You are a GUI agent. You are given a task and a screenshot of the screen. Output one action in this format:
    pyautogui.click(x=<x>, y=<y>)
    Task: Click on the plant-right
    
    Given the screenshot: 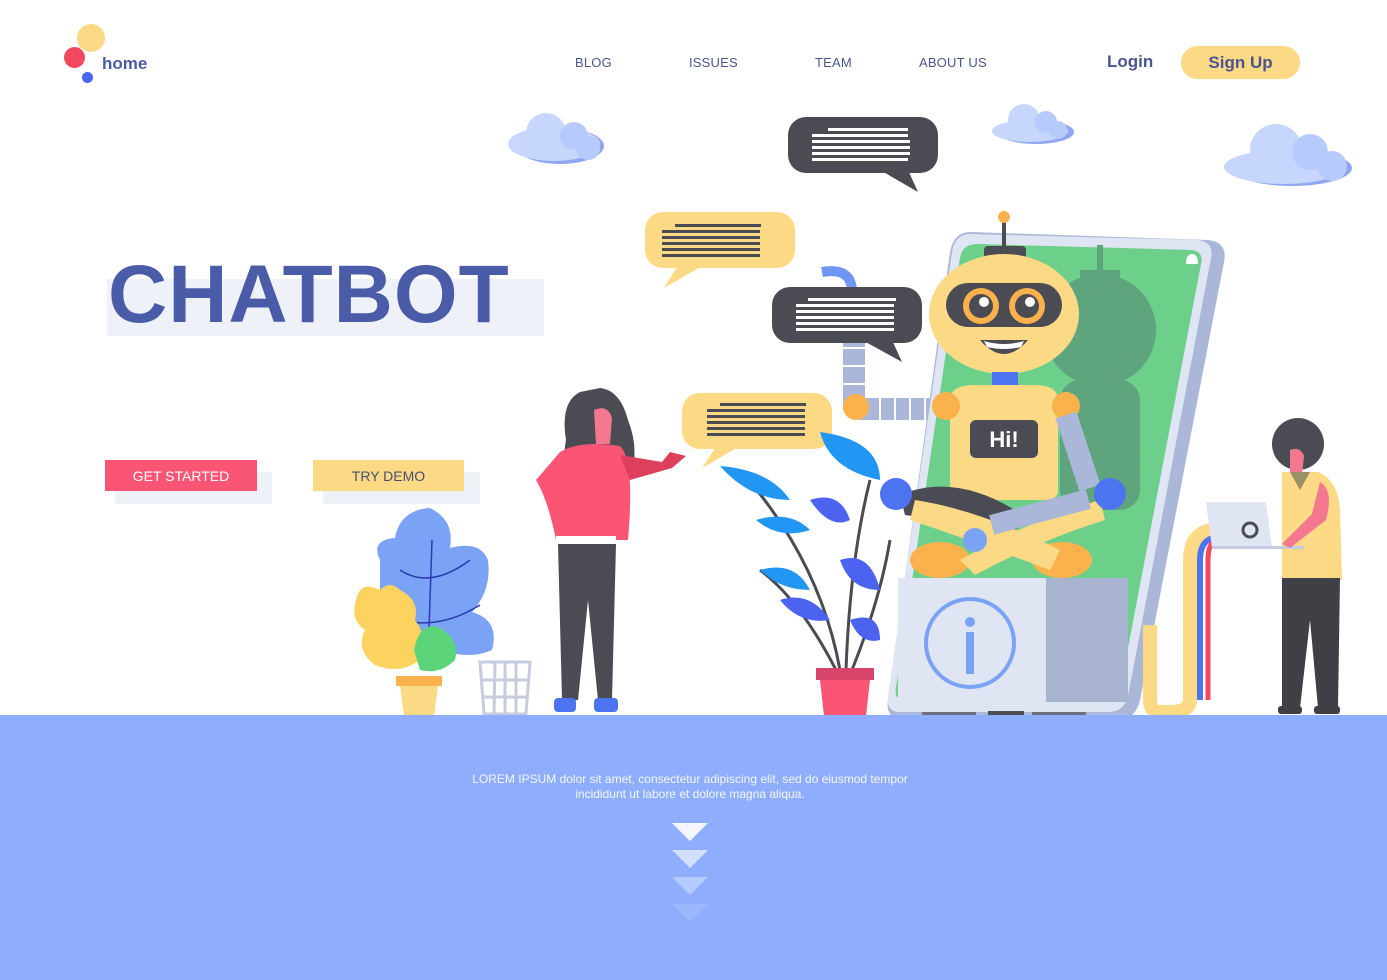 What is the action you would take?
    pyautogui.click(x=806, y=574)
    